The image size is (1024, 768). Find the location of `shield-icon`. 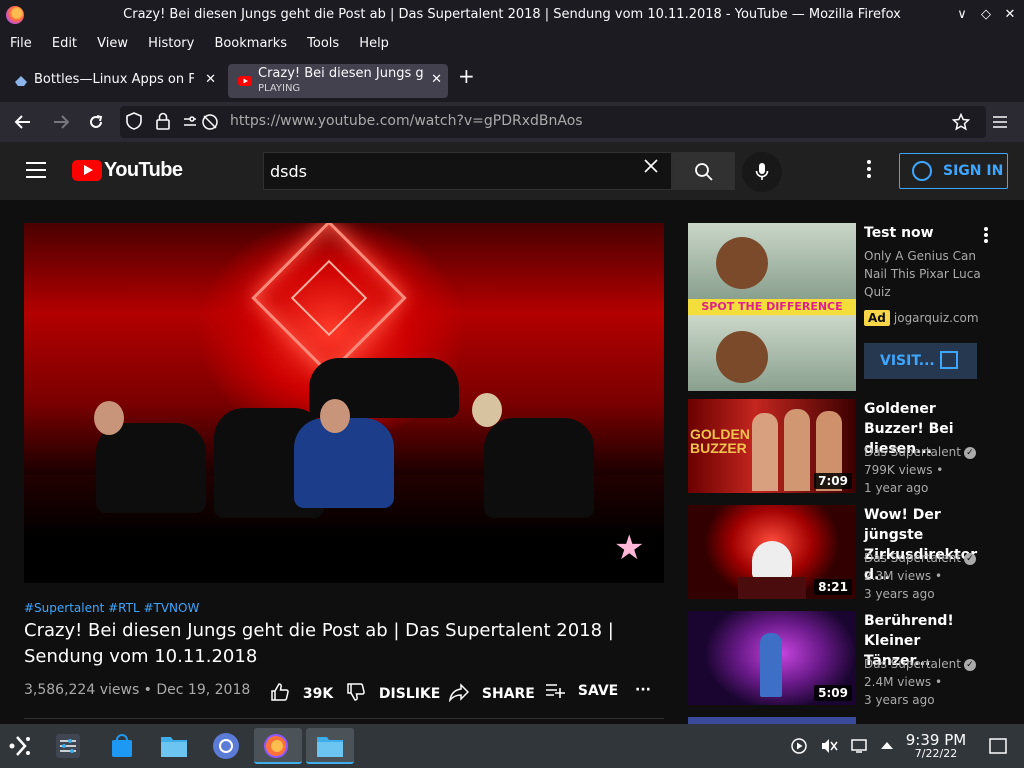

shield-icon is located at coordinates (134, 121).